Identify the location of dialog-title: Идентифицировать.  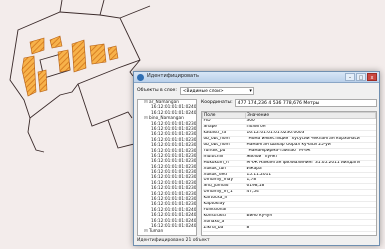
(173, 76).